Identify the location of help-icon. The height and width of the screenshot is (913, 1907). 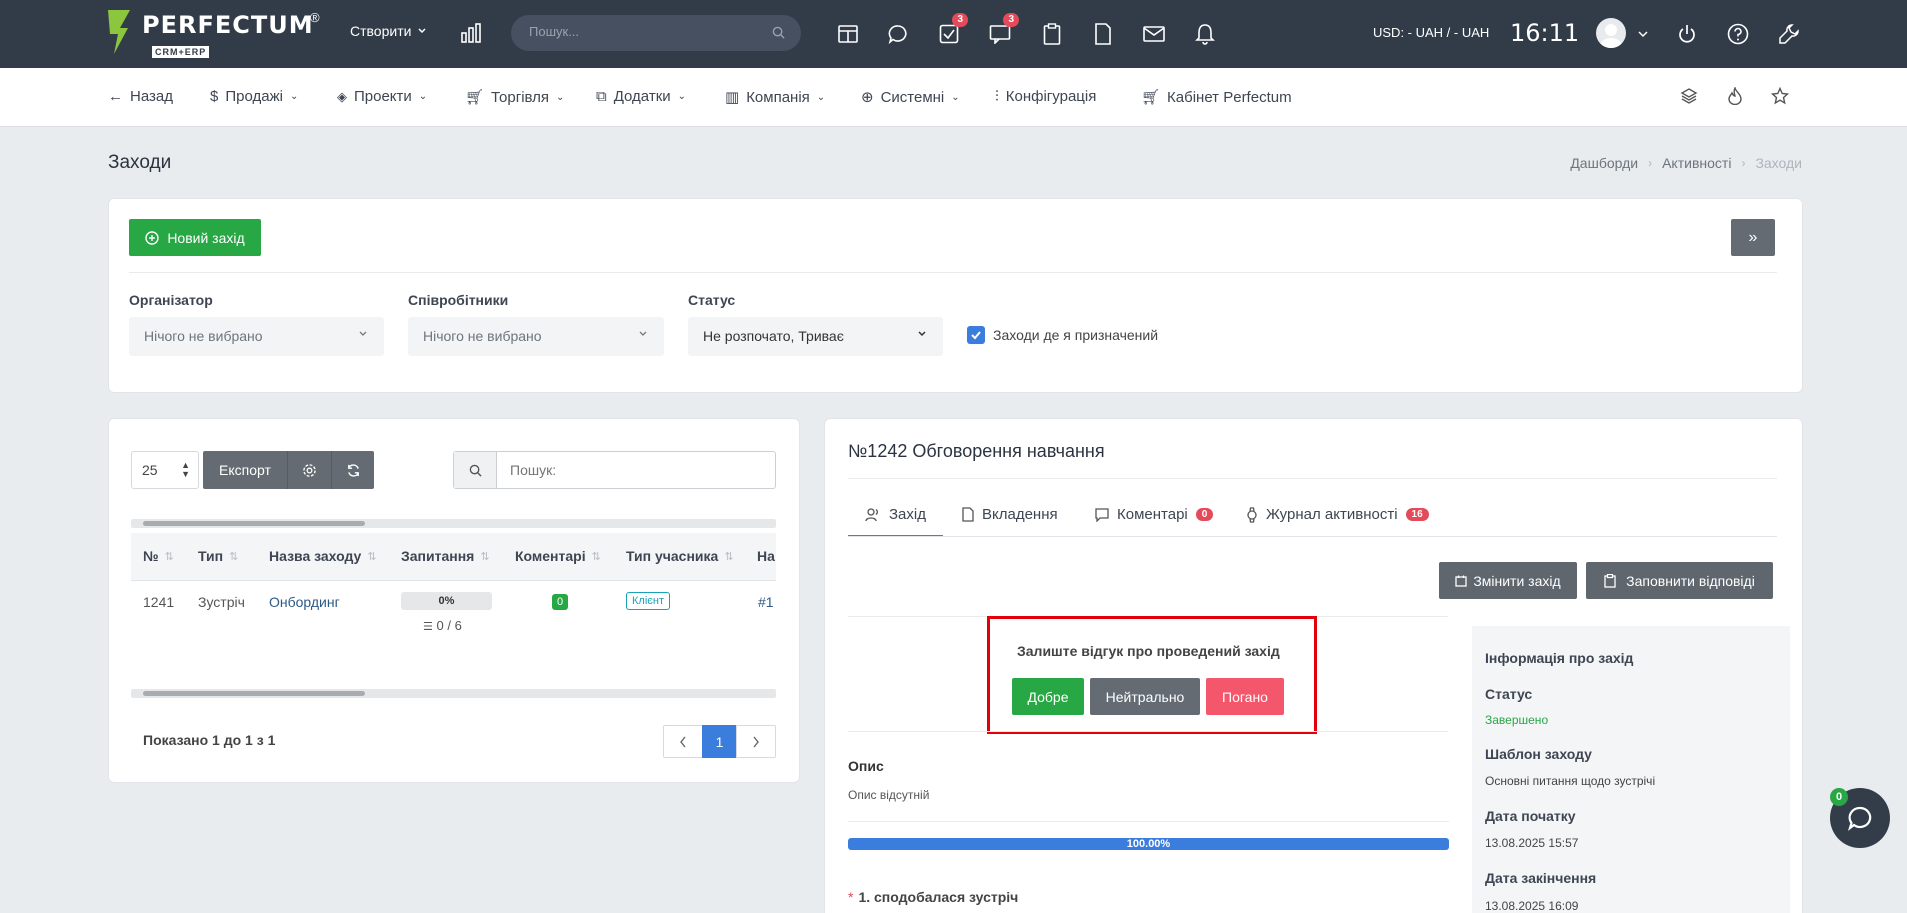
(1738, 34).